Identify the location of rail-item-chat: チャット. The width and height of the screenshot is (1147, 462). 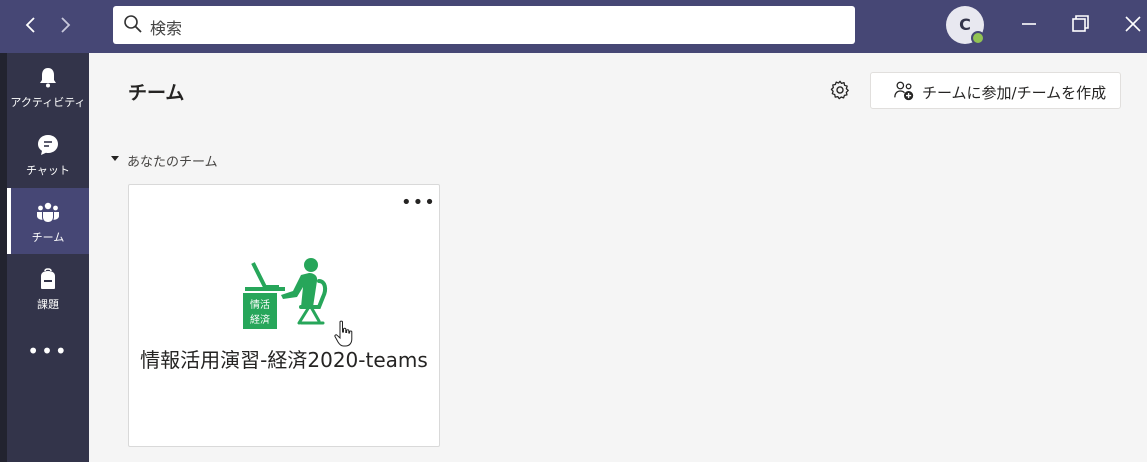
(48, 154).